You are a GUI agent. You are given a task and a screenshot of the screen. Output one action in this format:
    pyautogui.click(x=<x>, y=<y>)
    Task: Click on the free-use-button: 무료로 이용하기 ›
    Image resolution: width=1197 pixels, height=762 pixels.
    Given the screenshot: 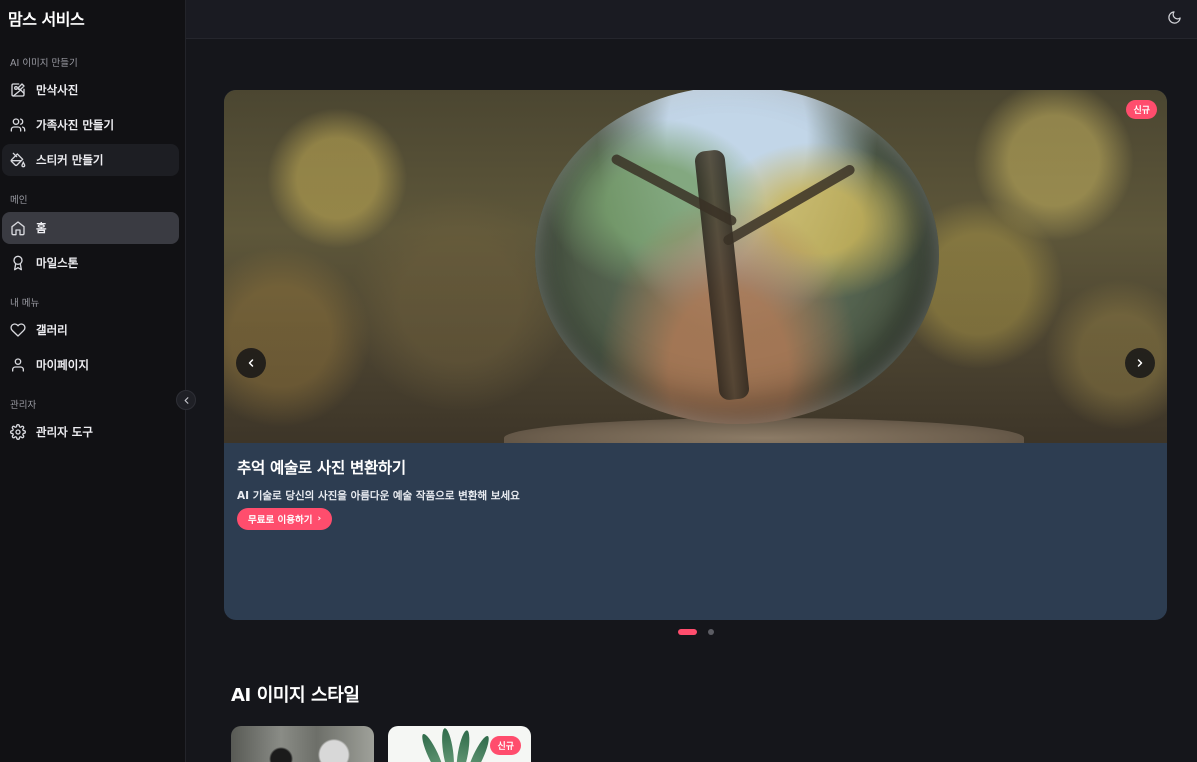 What is the action you would take?
    pyautogui.click(x=285, y=519)
    